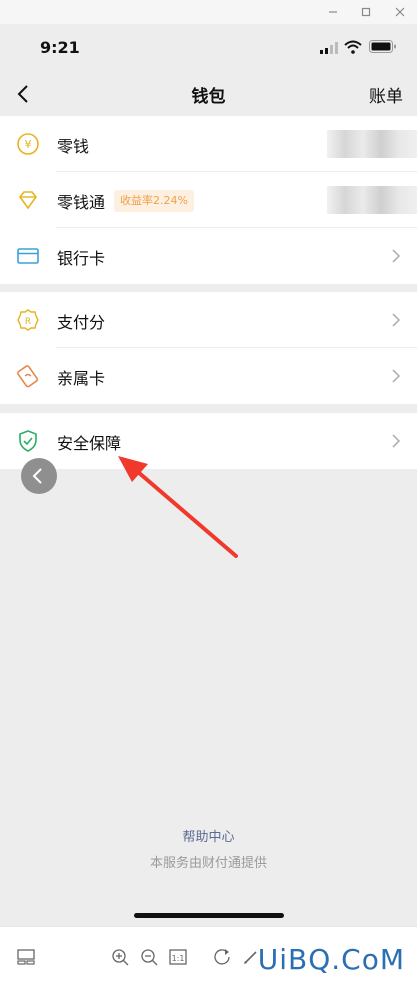 The height and width of the screenshot is (988, 417). What do you see at coordinates (366, 12) in the screenshot?
I see `maximize-icon` at bounding box center [366, 12].